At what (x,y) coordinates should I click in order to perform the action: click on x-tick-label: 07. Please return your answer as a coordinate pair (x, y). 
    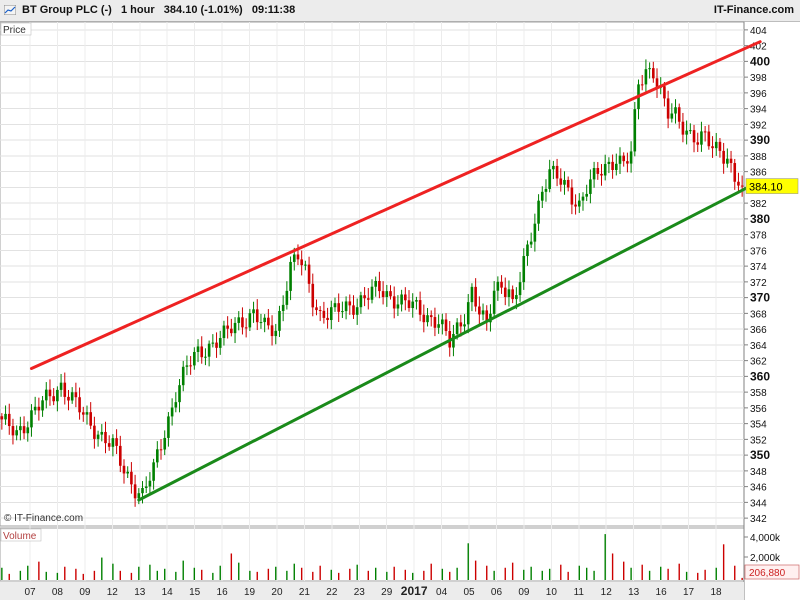
    Looking at the image, I should click on (30, 592).